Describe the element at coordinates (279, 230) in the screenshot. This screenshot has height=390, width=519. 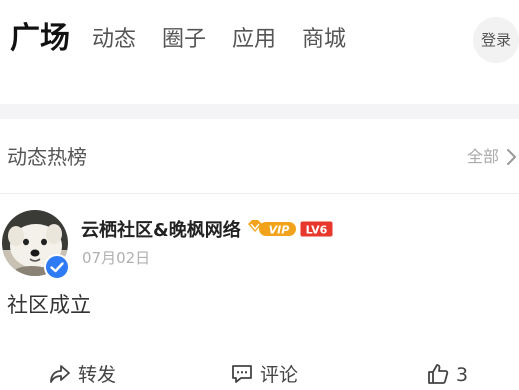
I see `vip-badge-text: VIP` at that location.